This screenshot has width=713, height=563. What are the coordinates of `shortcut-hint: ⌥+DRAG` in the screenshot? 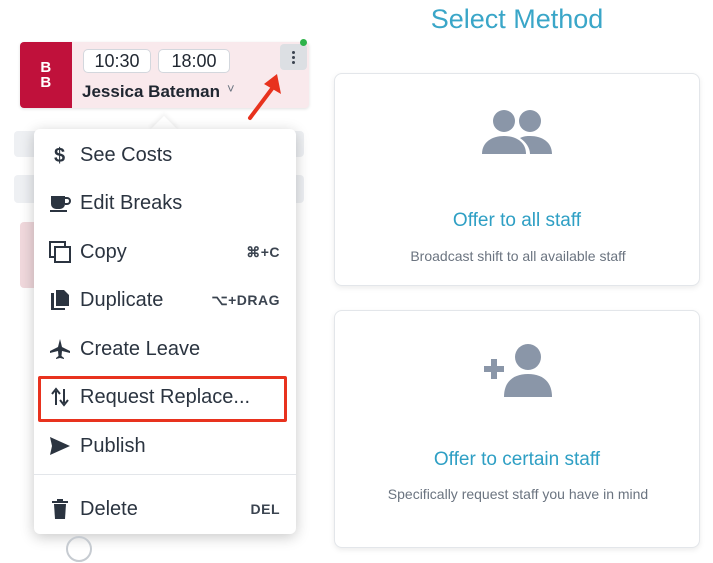 It's located at (245, 300).